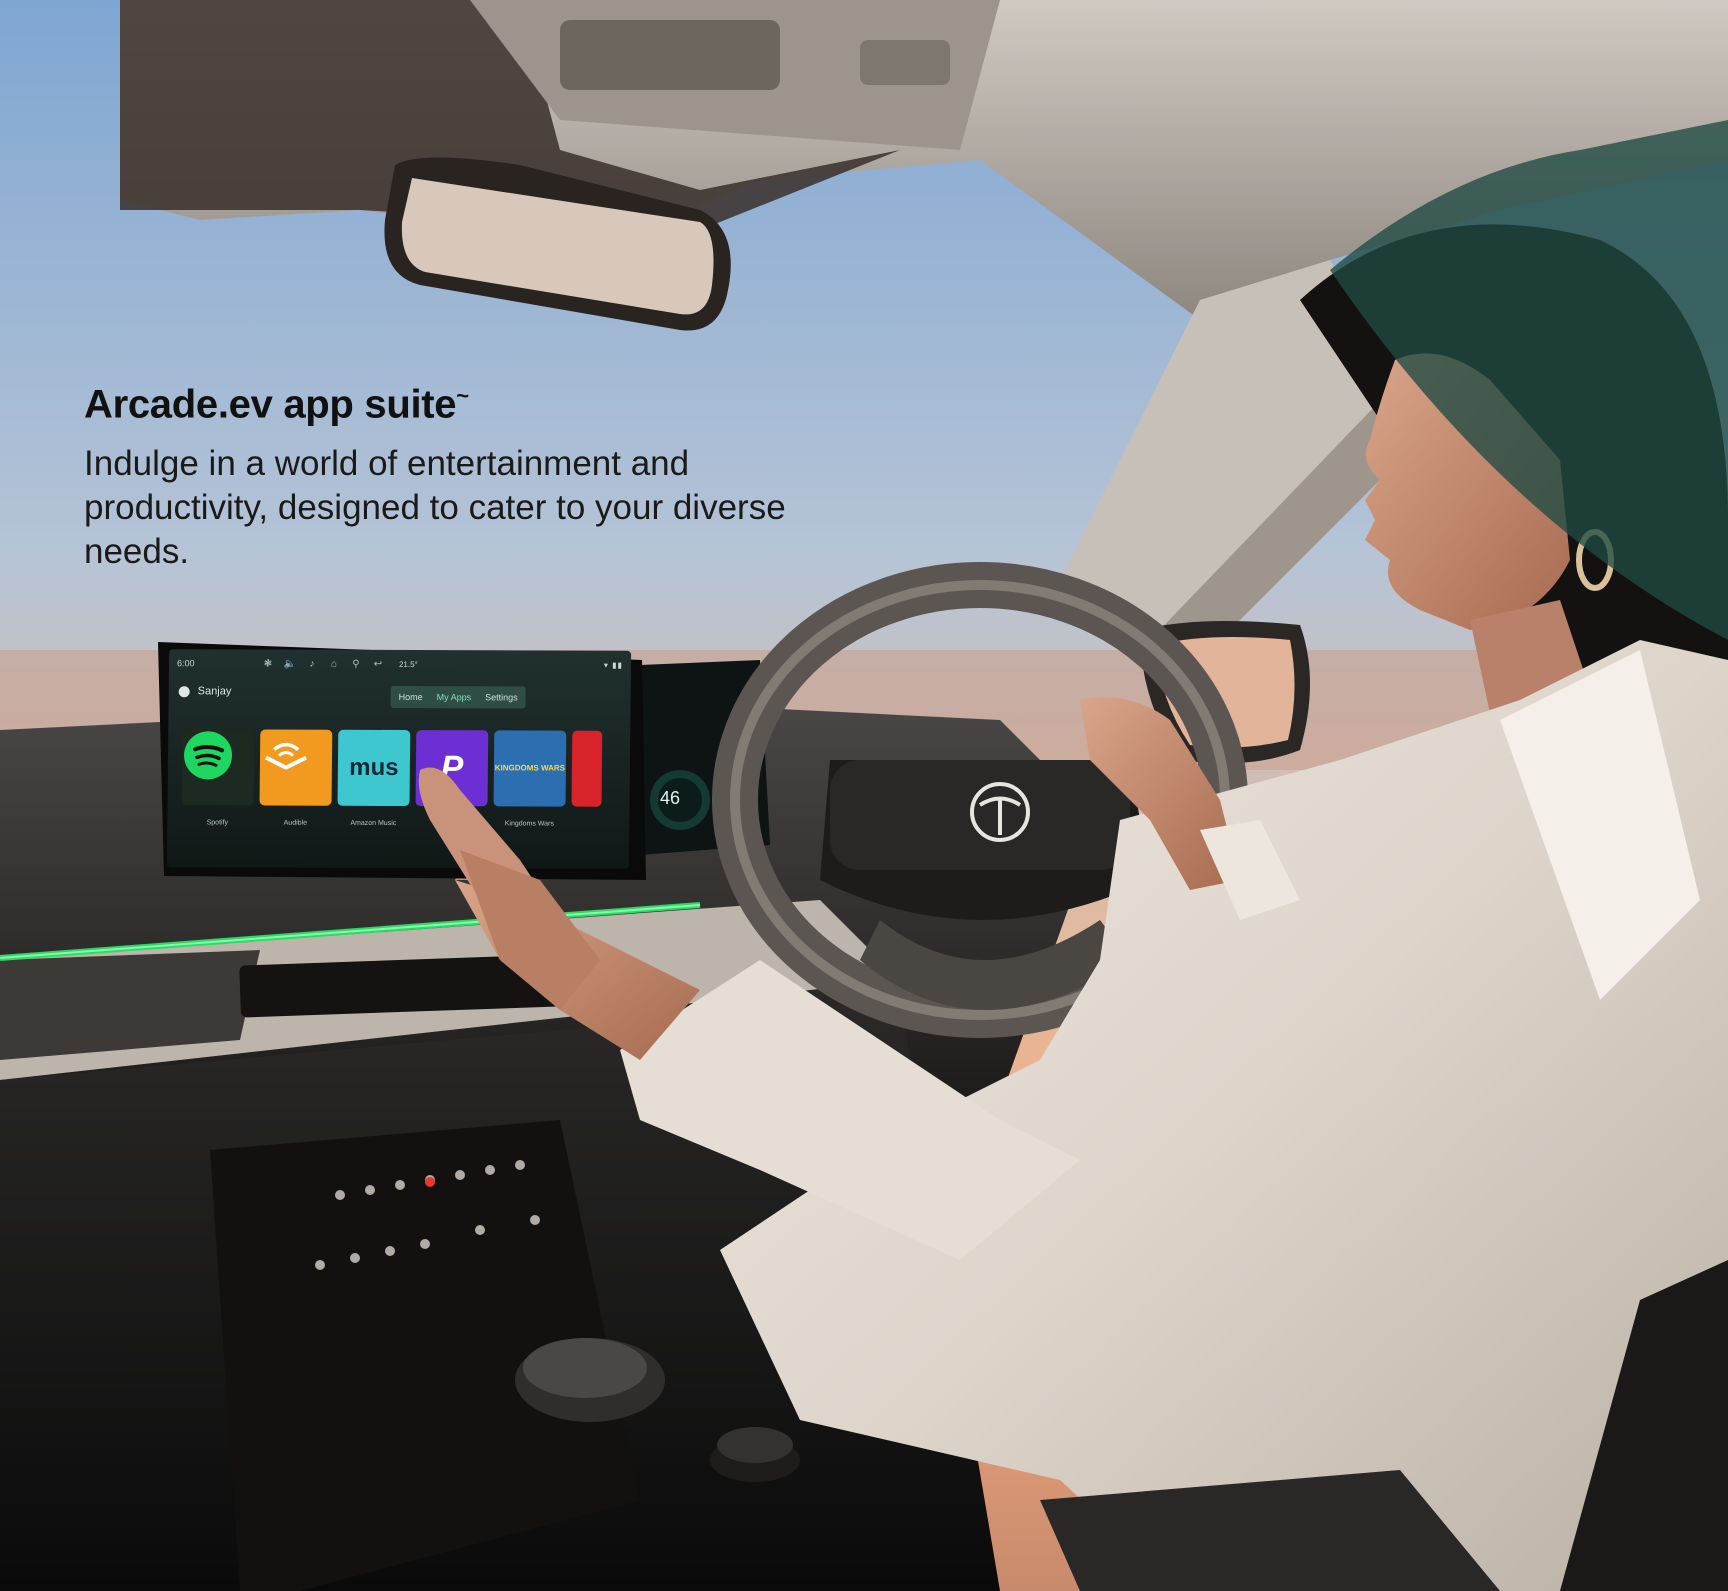 The height and width of the screenshot is (1591, 1728). I want to click on signal-icons: ▾ ▮▮, so click(613, 665).